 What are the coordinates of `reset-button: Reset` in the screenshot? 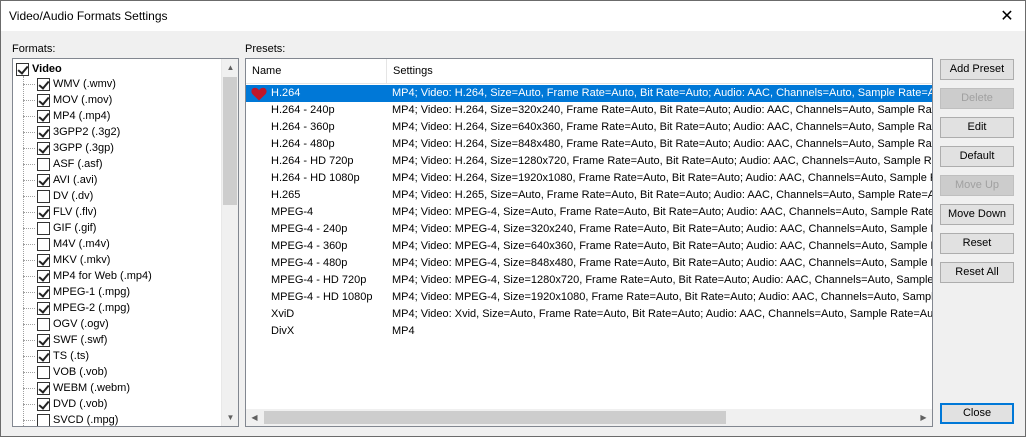 It's located at (977, 243).